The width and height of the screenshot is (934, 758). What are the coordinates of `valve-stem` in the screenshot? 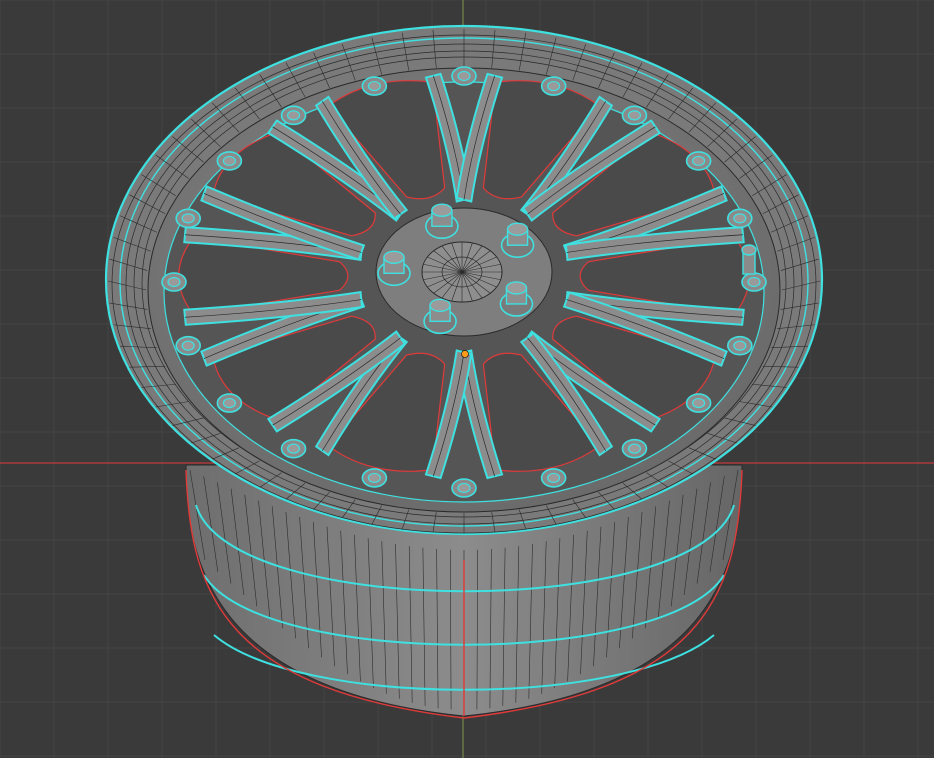 It's located at (749, 259).